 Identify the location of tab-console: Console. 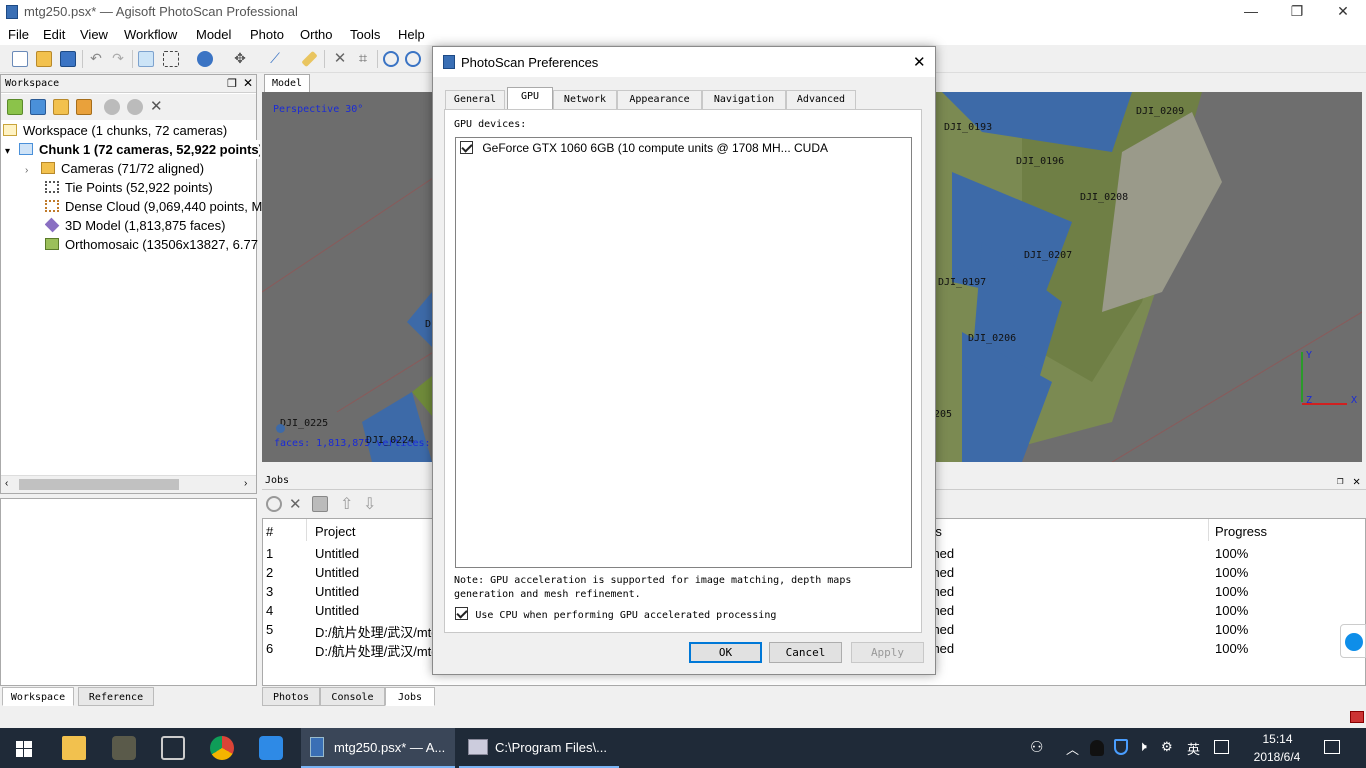
(352, 696).